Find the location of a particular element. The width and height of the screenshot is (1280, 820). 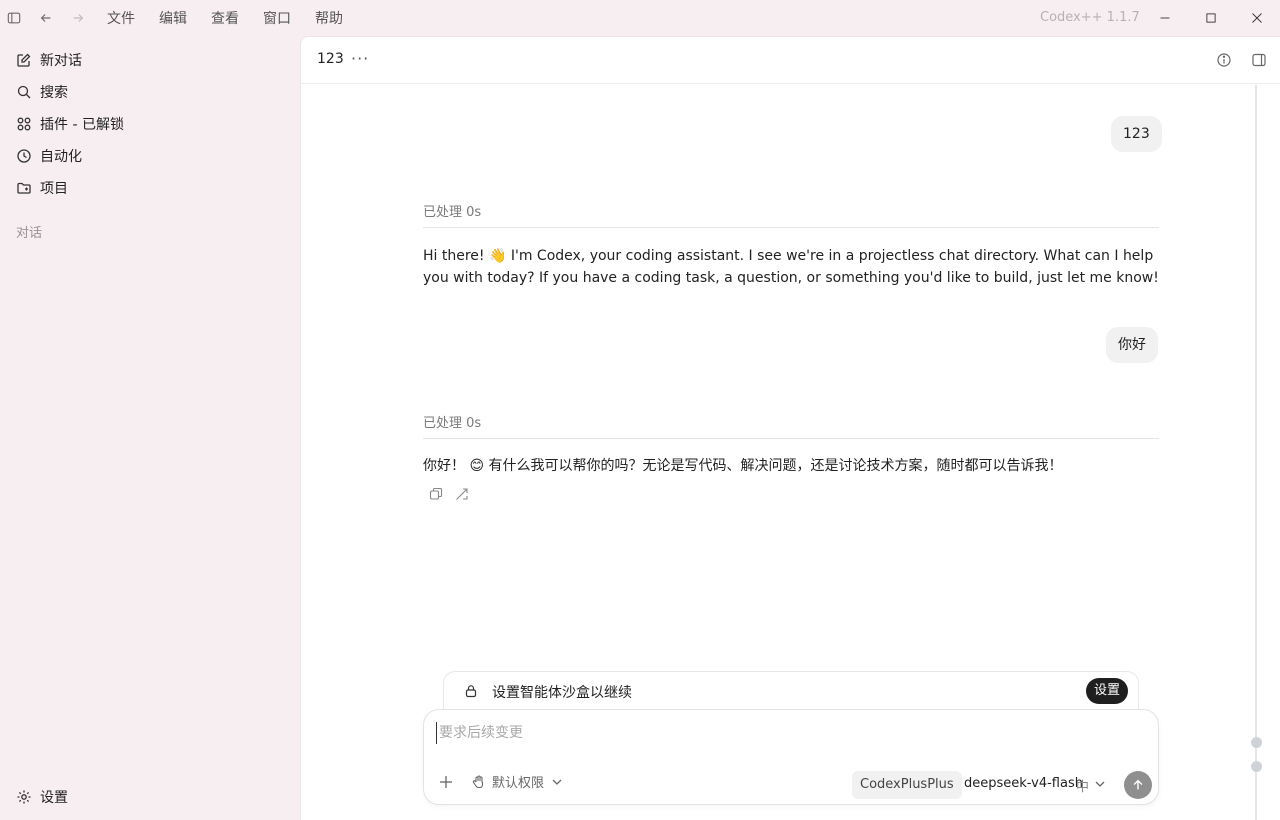

sidebar-item-label: 新对话 is located at coordinates (61, 61).